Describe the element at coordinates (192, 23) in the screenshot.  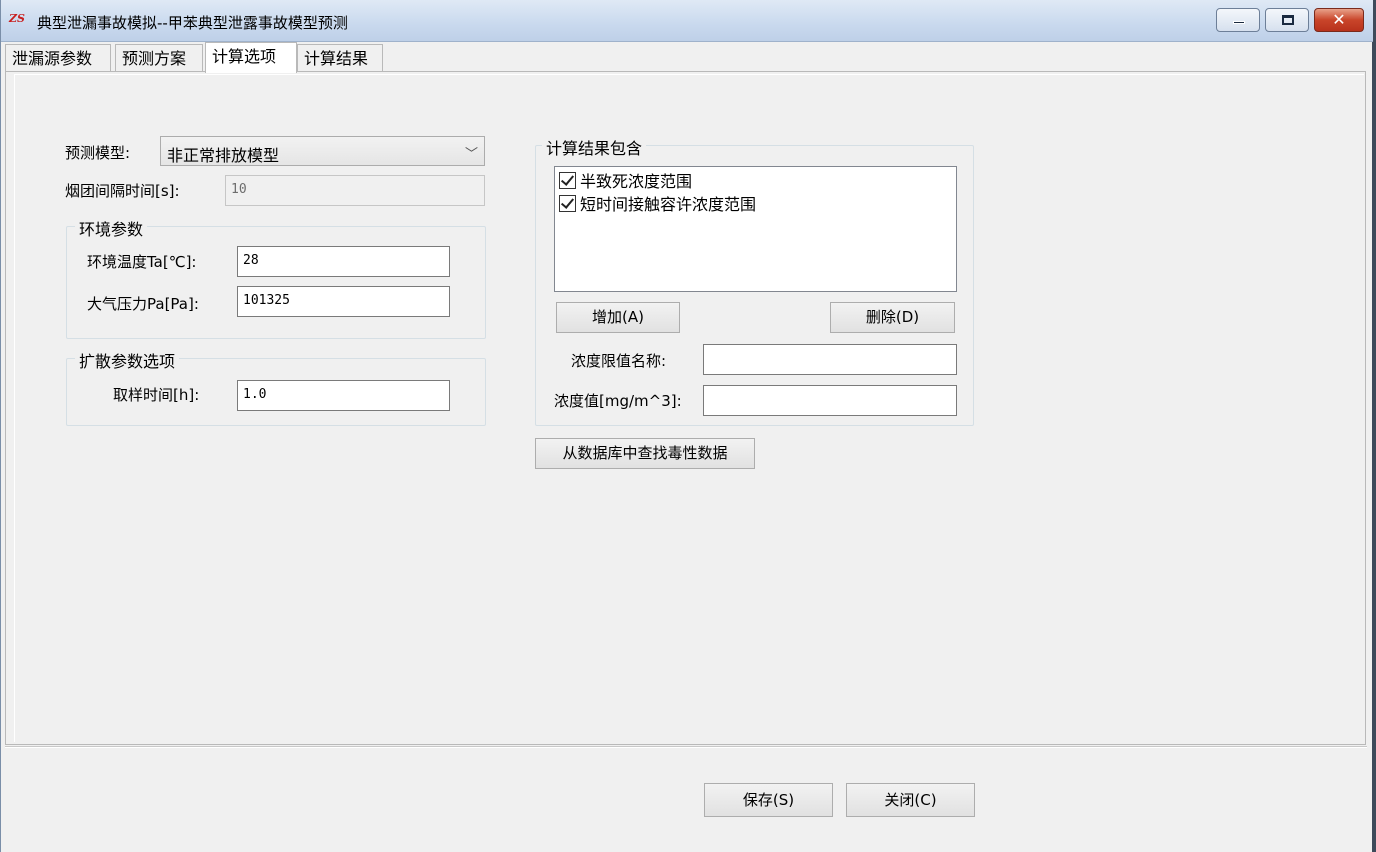
I see `window-title: 典型泄漏事故模拟--甲苯典型泄露事故模型预测` at that location.